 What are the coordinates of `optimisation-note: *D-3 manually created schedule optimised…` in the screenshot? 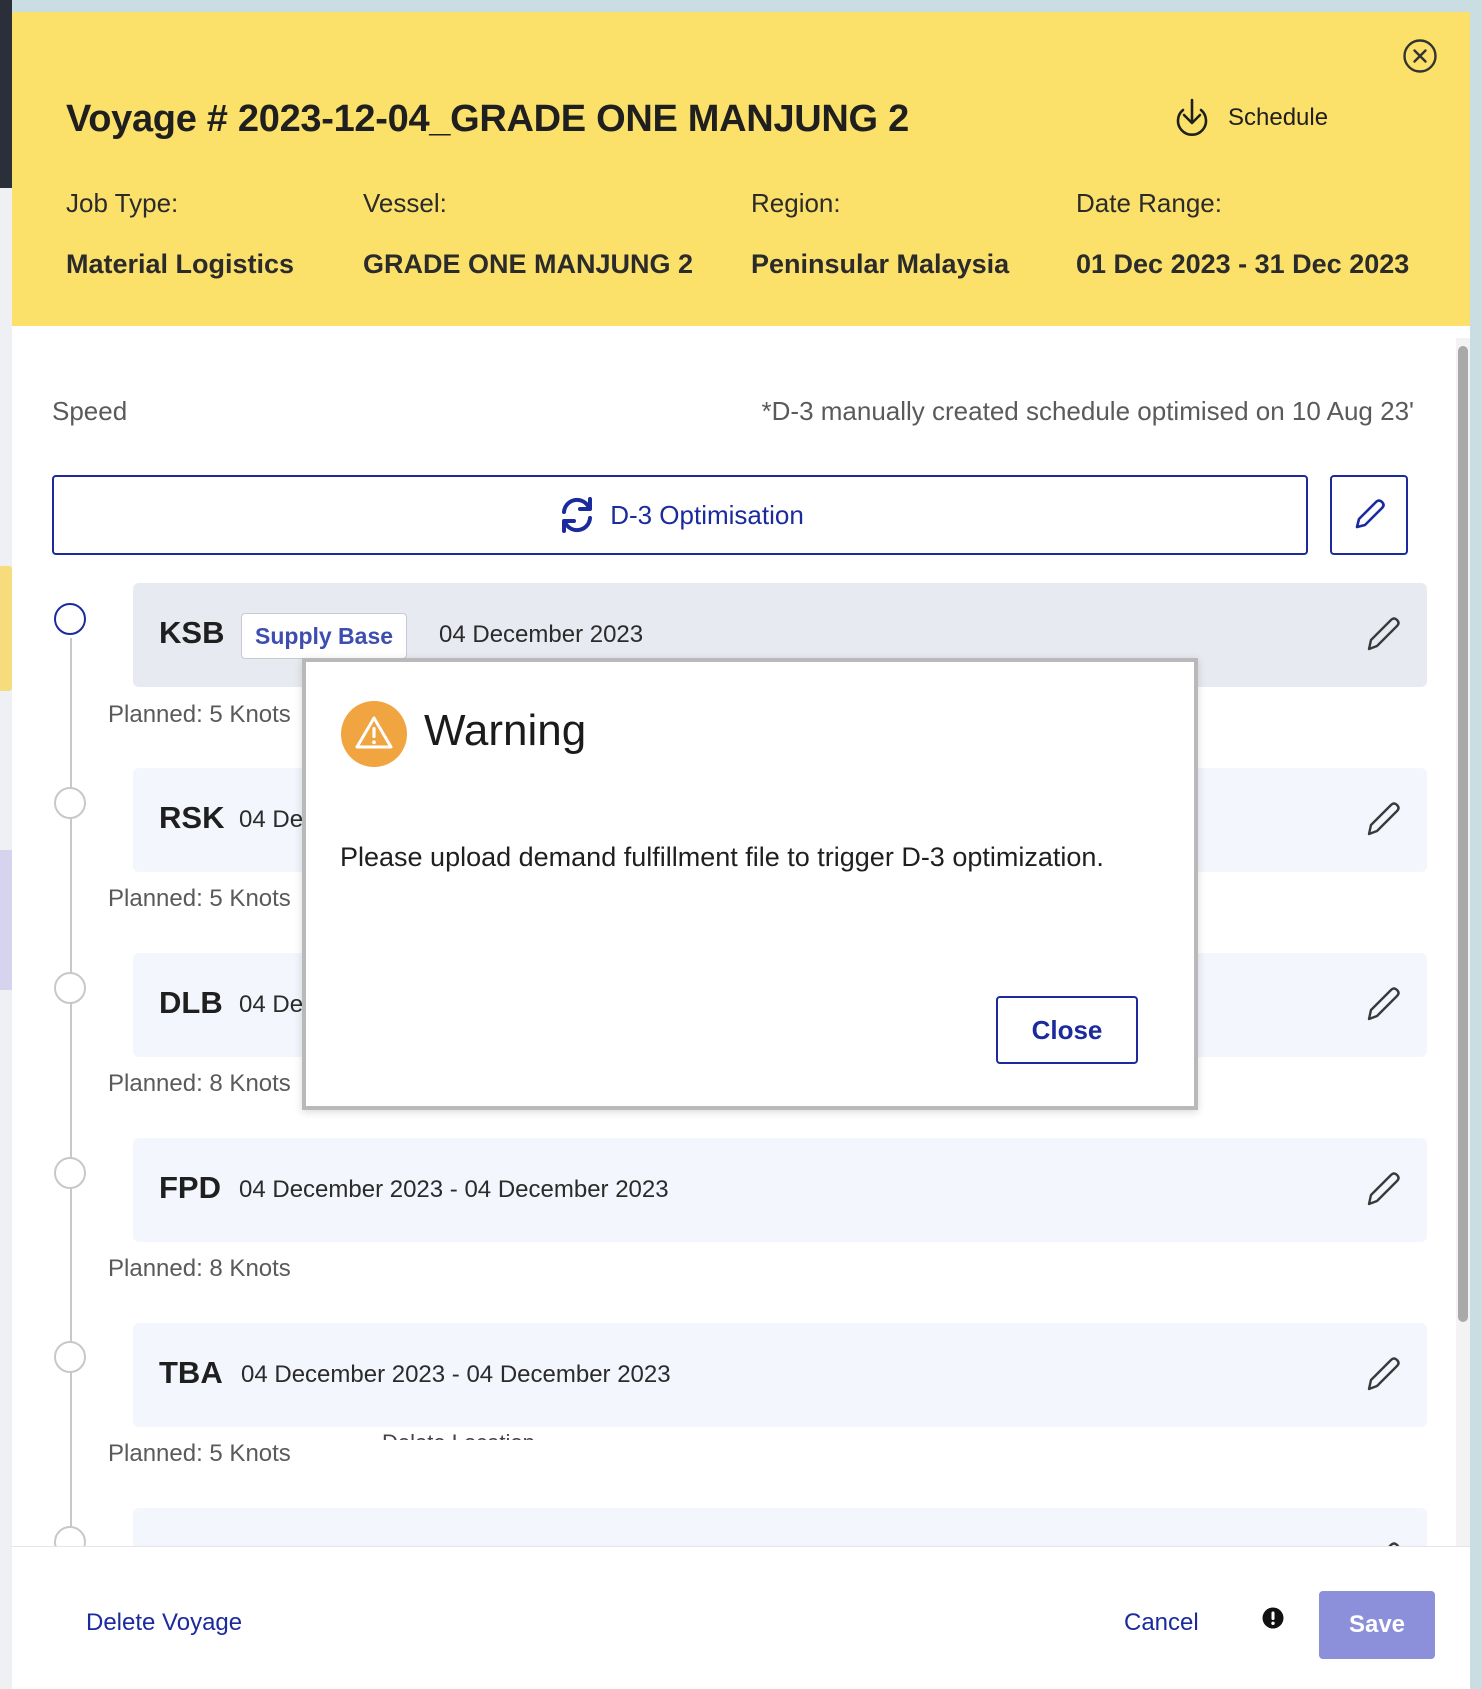 It's located at (1087, 411).